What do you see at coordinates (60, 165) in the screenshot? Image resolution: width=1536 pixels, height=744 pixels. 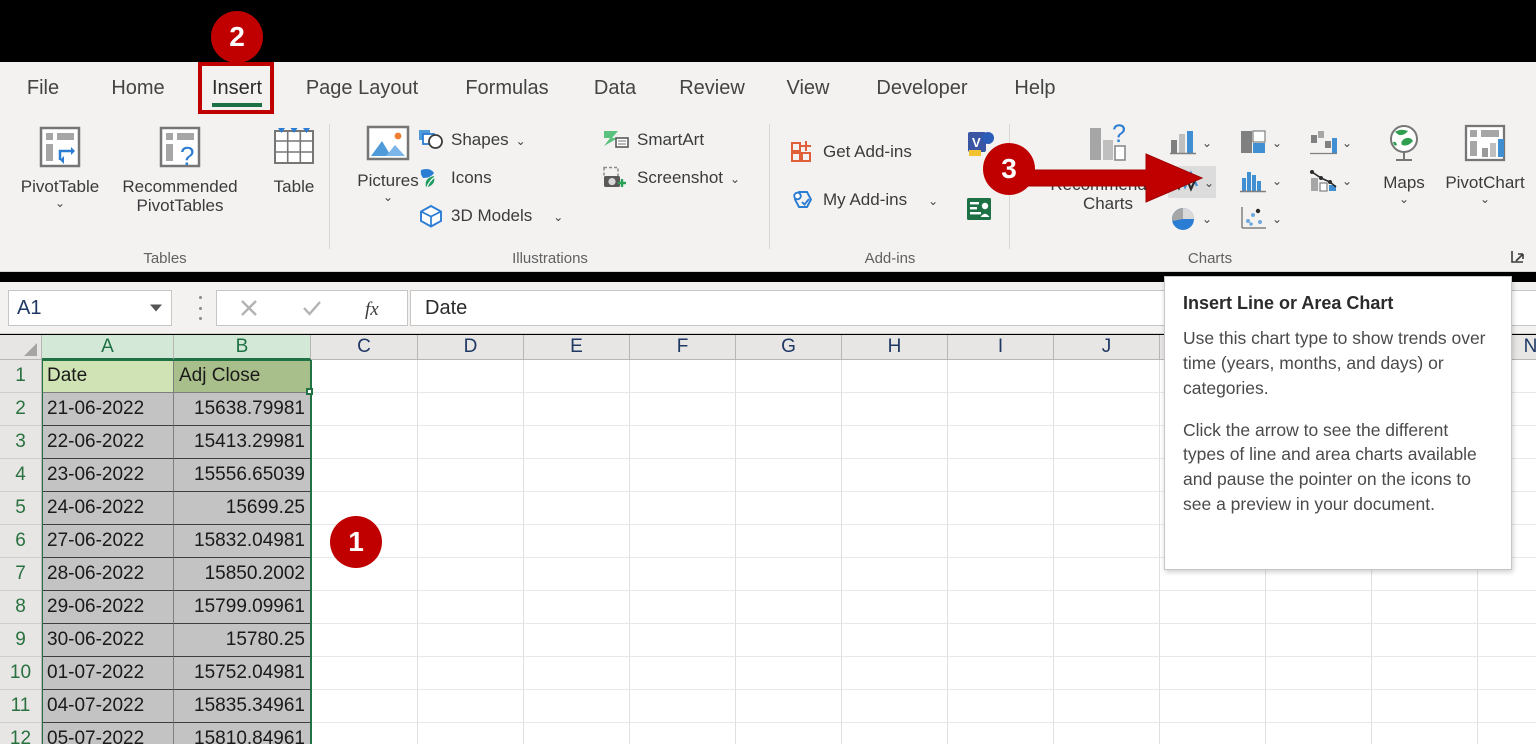 I see `pivot-table-button: PivotTable ⌄` at bounding box center [60, 165].